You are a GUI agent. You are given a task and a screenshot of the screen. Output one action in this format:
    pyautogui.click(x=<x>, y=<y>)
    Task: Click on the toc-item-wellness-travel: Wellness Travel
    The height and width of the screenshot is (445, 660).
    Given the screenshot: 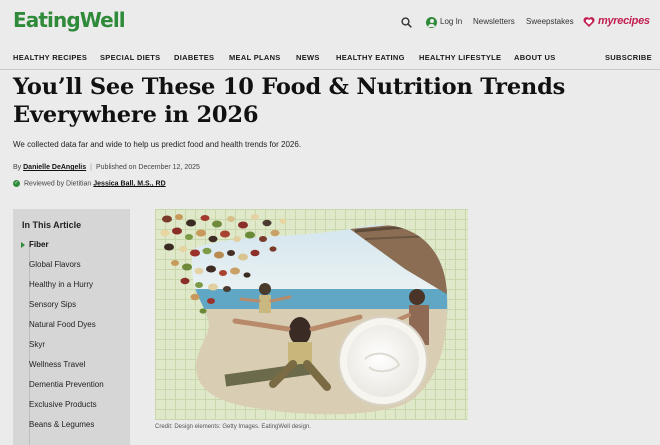 What is the action you would take?
    pyautogui.click(x=57, y=364)
    